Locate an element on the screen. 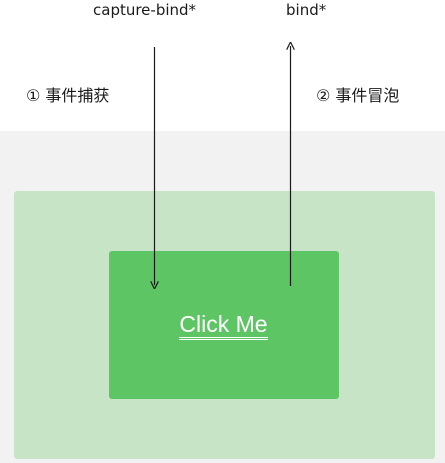  capture-bind-label: capture-bind* is located at coordinates (145, 10).